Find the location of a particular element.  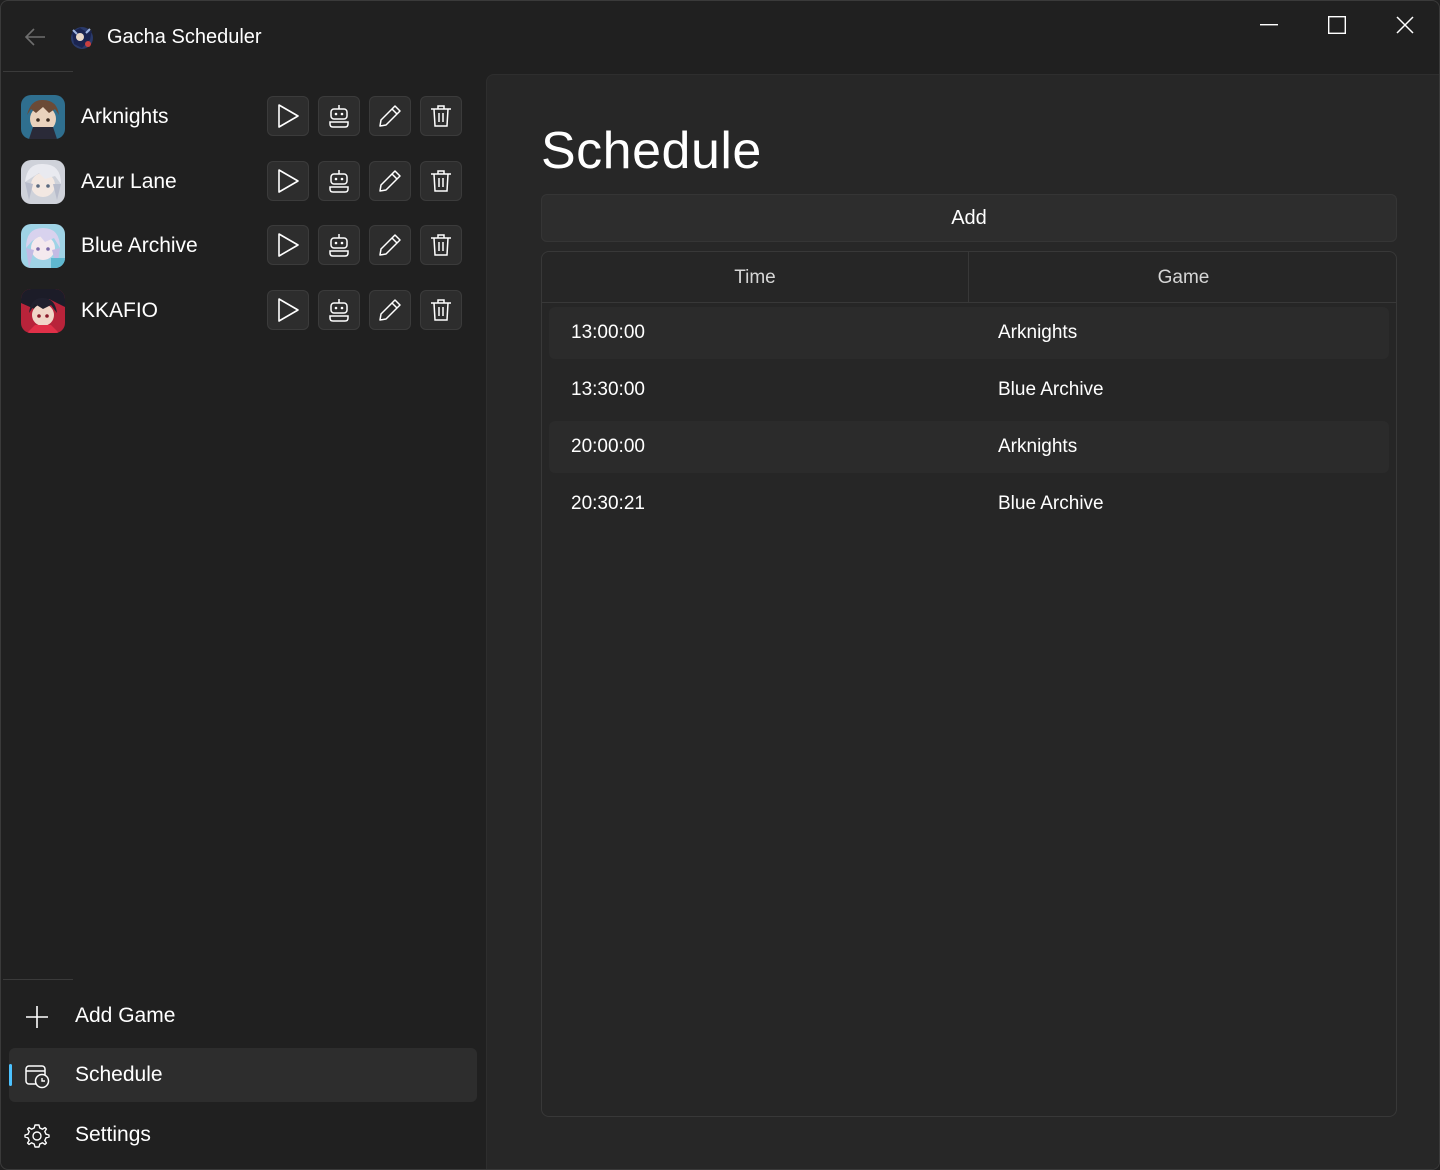

cell-time: 13:30:00 is located at coordinates (608, 389).